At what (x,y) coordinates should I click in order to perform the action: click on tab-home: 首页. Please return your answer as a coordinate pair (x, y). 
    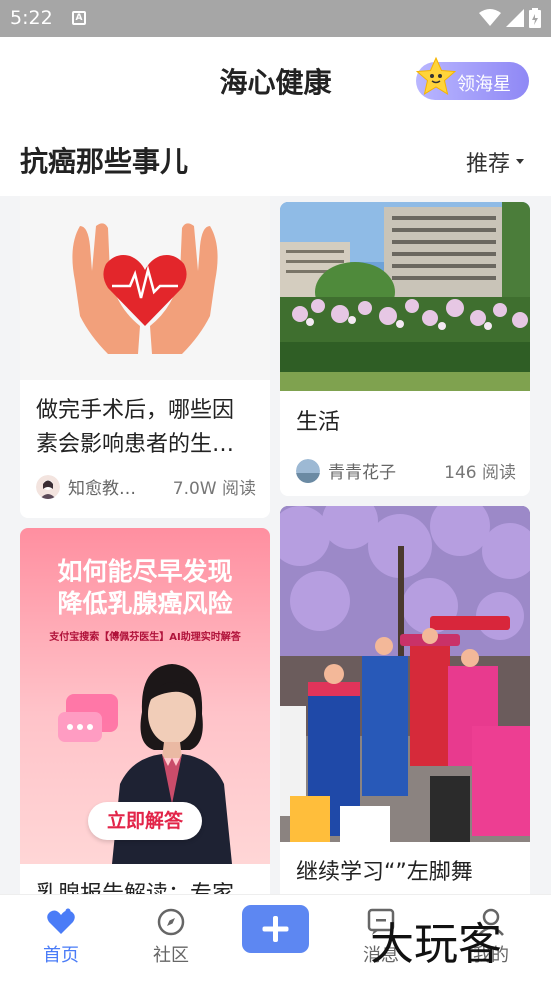
    Looking at the image, I should click on (61, 937).